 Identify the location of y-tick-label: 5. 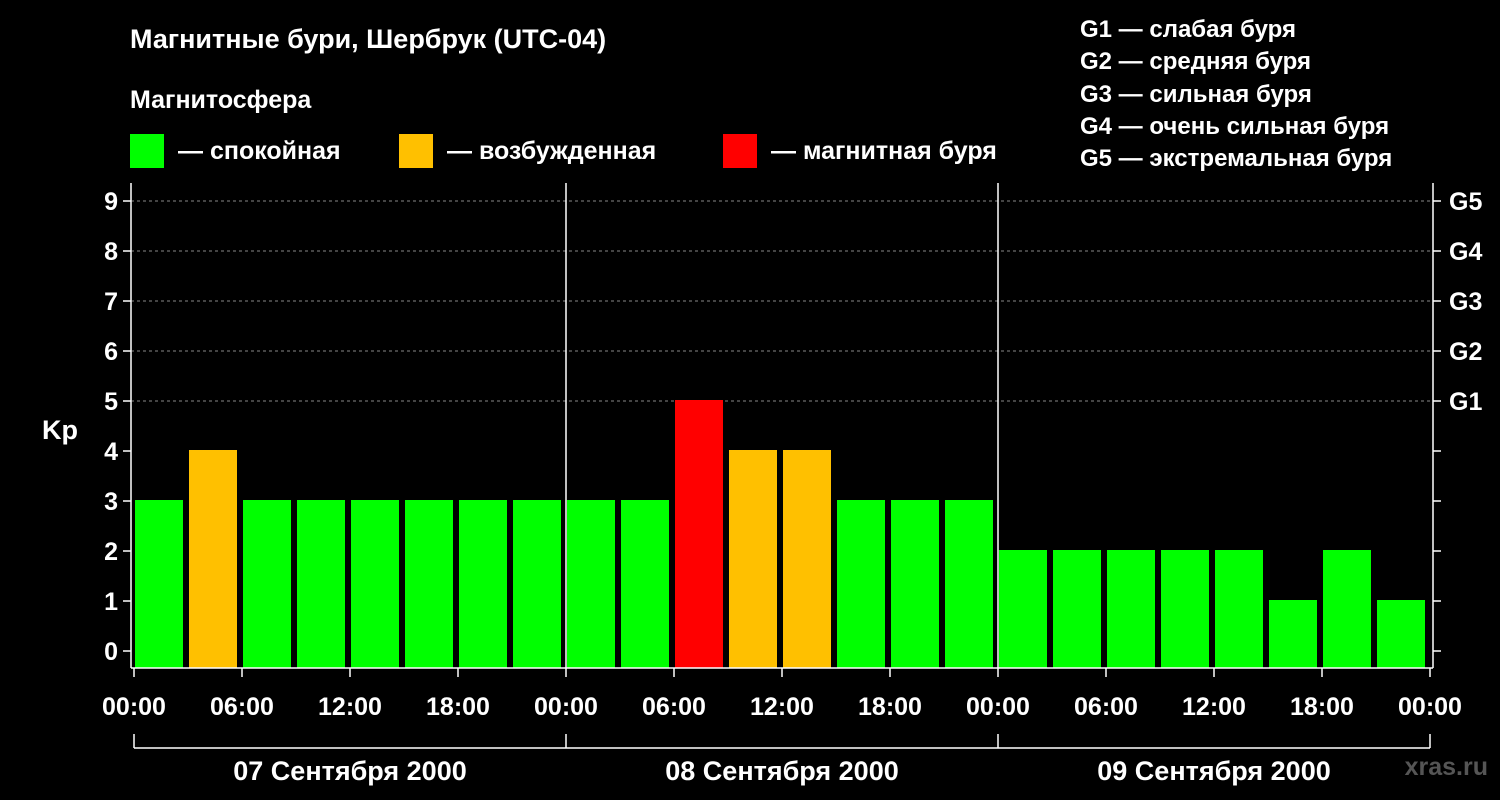
(111, 402).